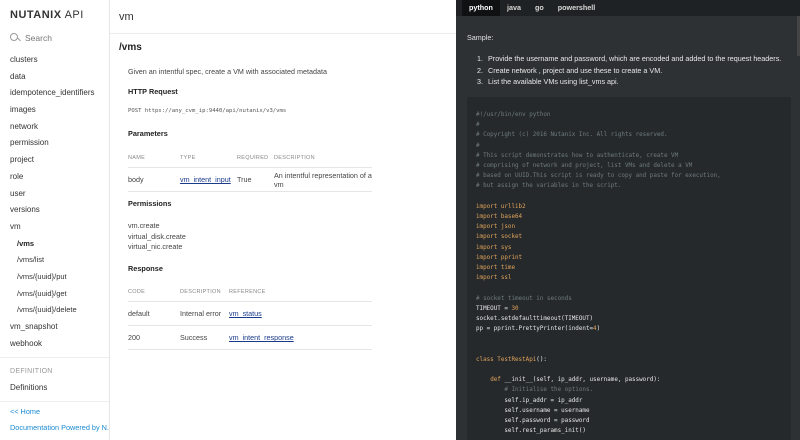 This screenshot has width=800, height=440. Describe the element at coordinates (54, 327) in the screenshot. I see `sidebar-item-vm-snapshot: vm_snapshot` at that location.